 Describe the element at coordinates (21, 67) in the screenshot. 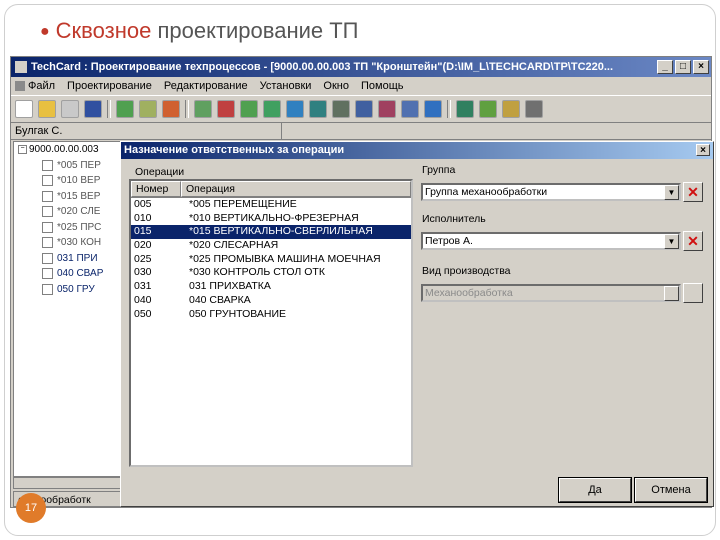

I see `app-icon` at that location.